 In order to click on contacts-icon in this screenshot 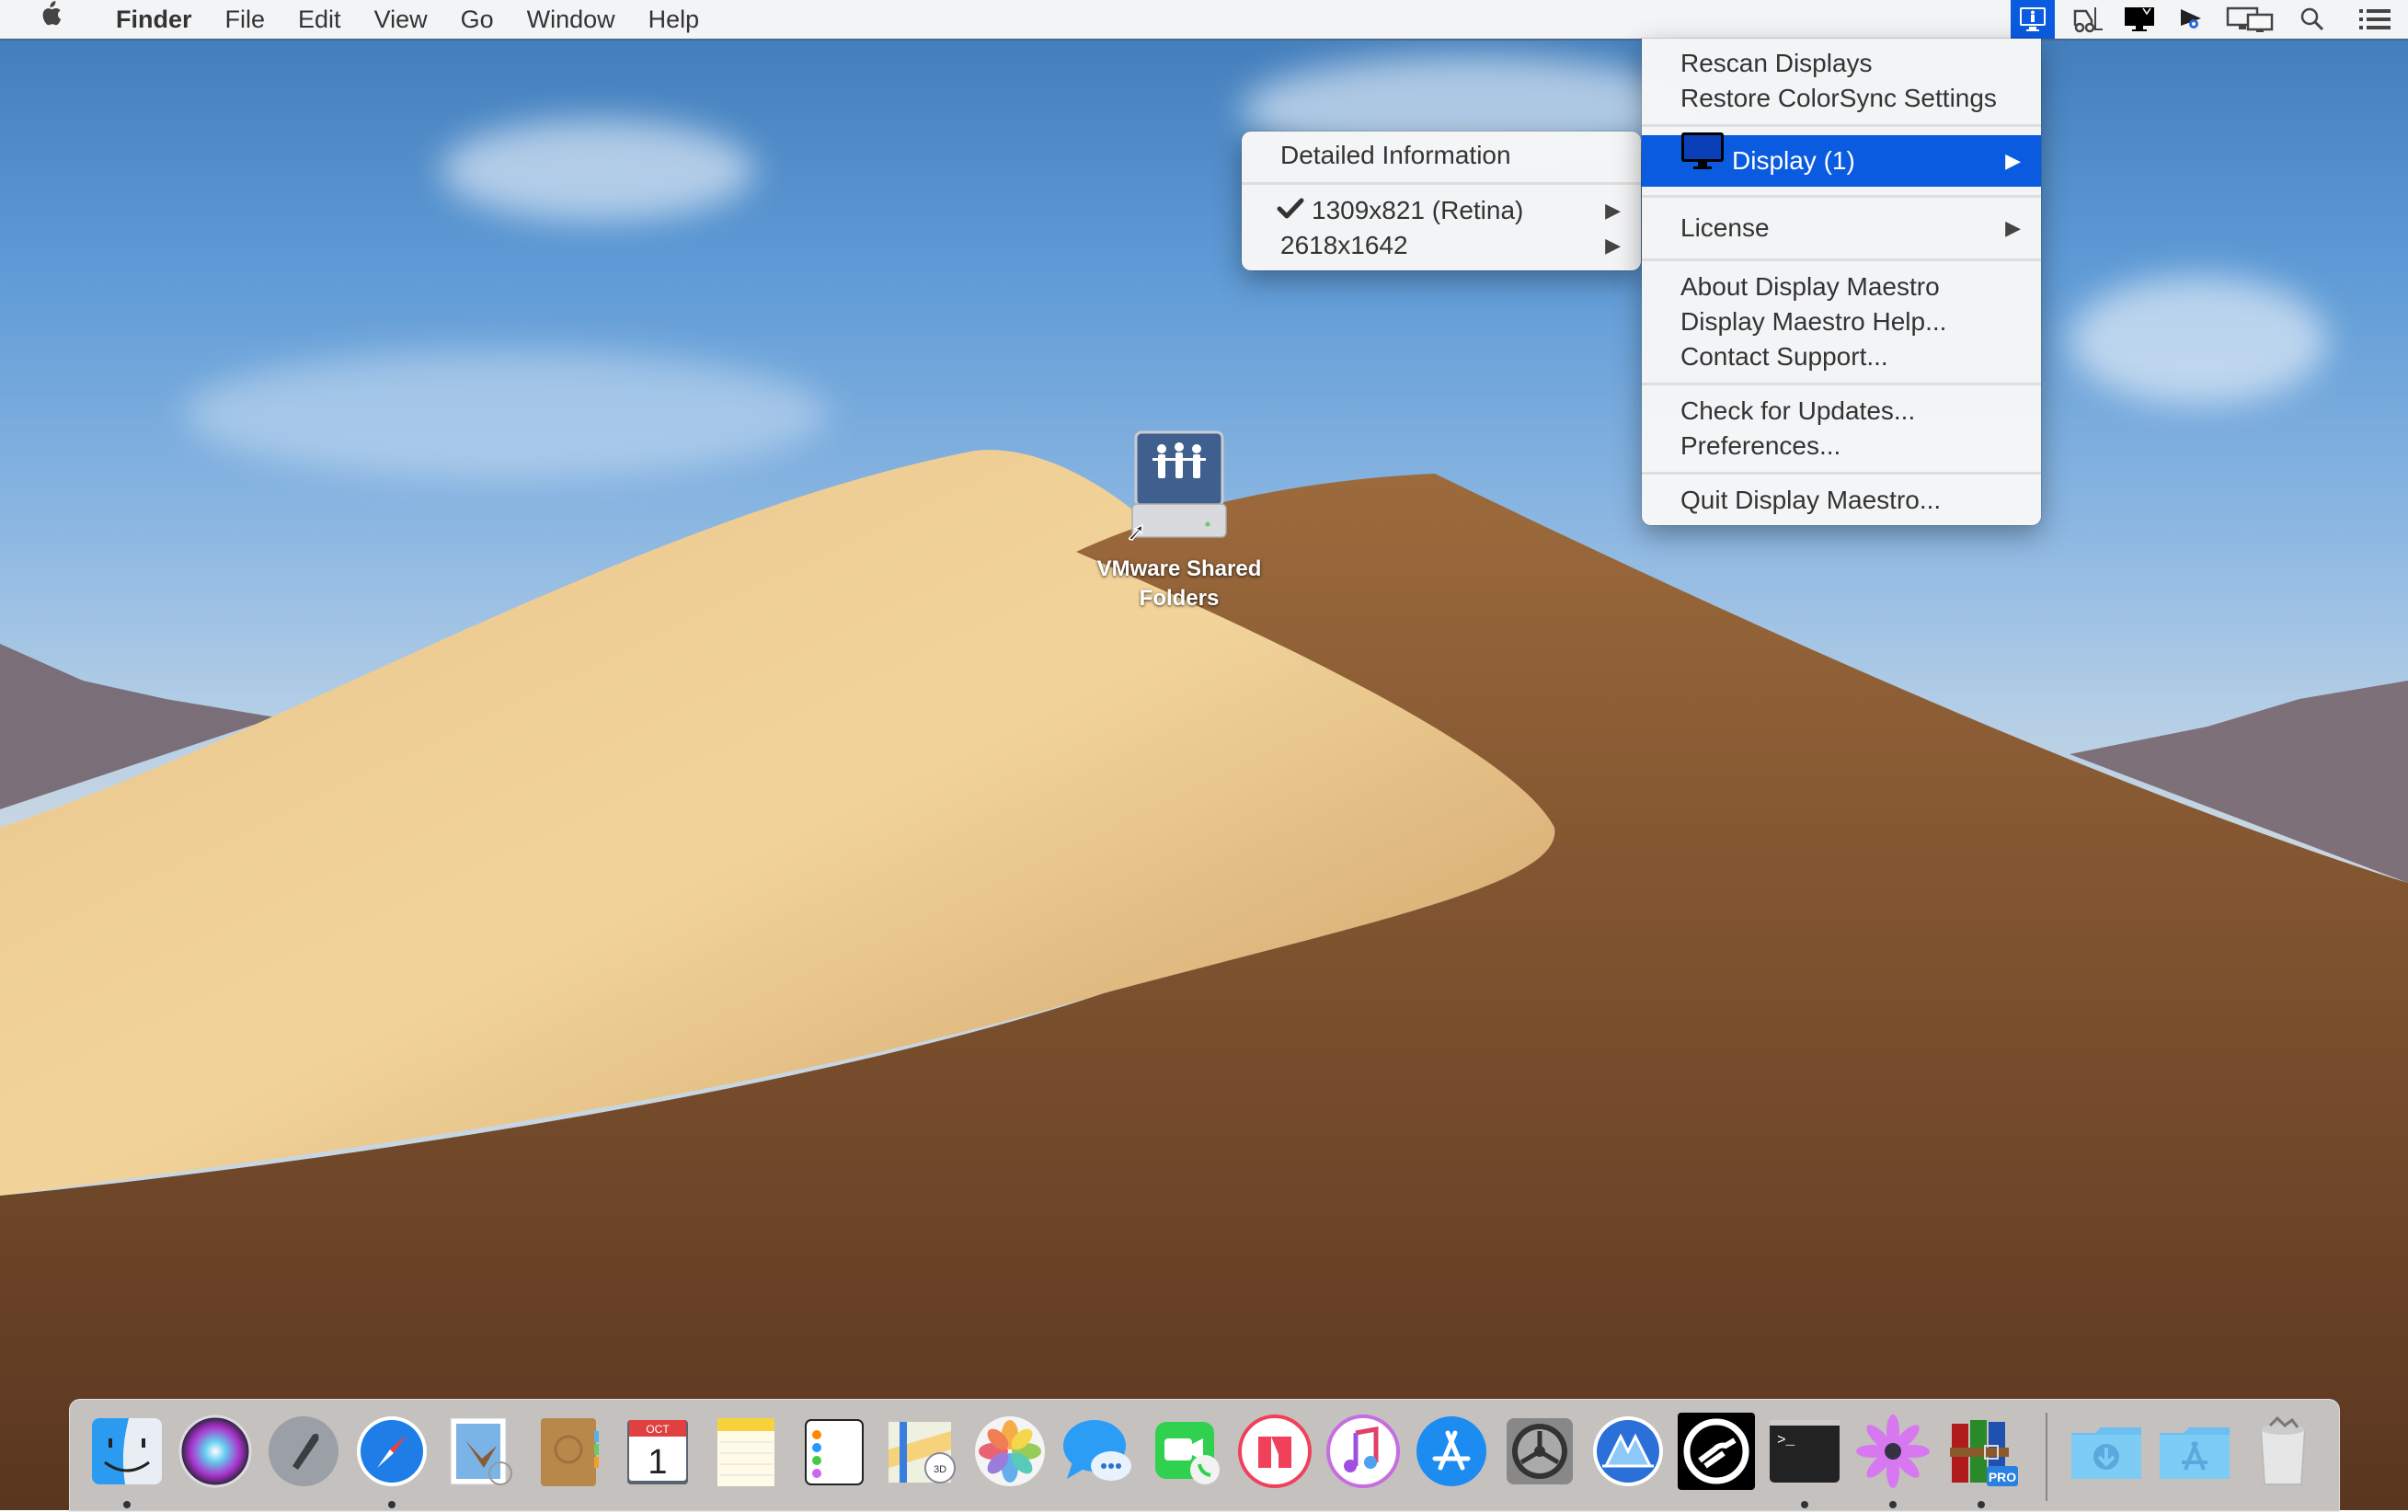, I will do `click(570, 1452)`.